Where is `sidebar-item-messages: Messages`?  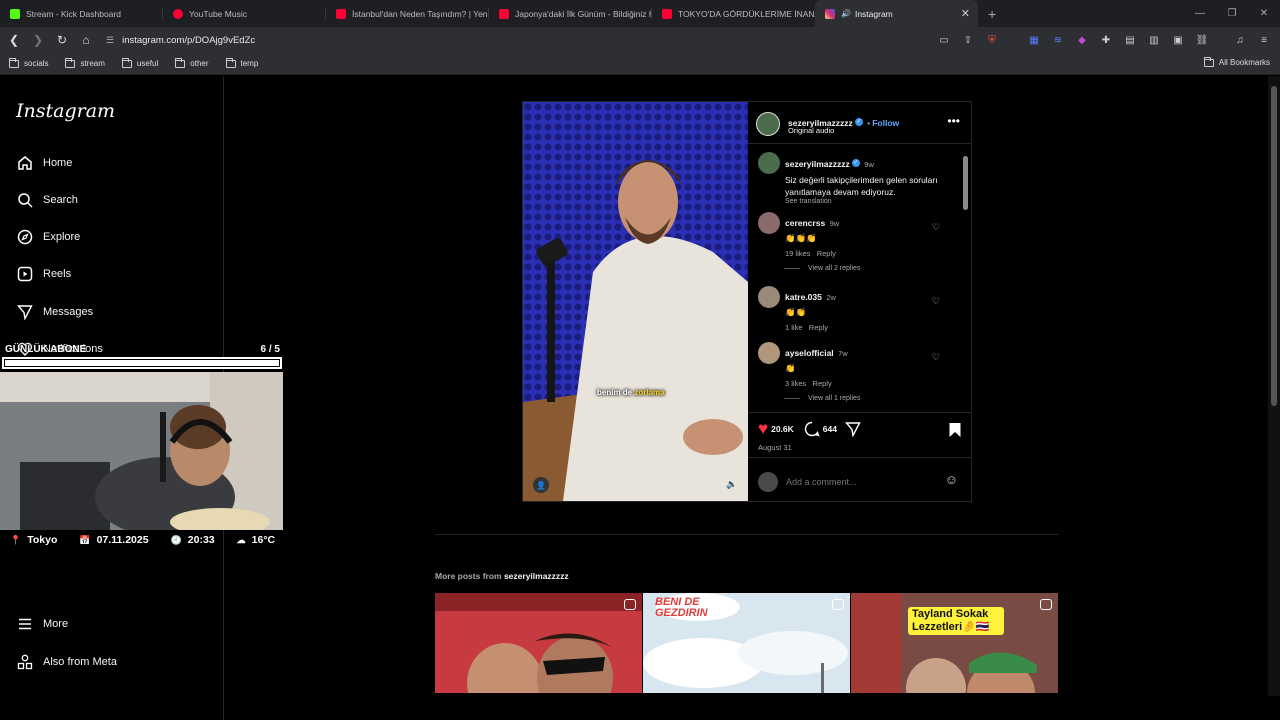 sidebar-item-messages: Messages is located at coordinates (54, 312).